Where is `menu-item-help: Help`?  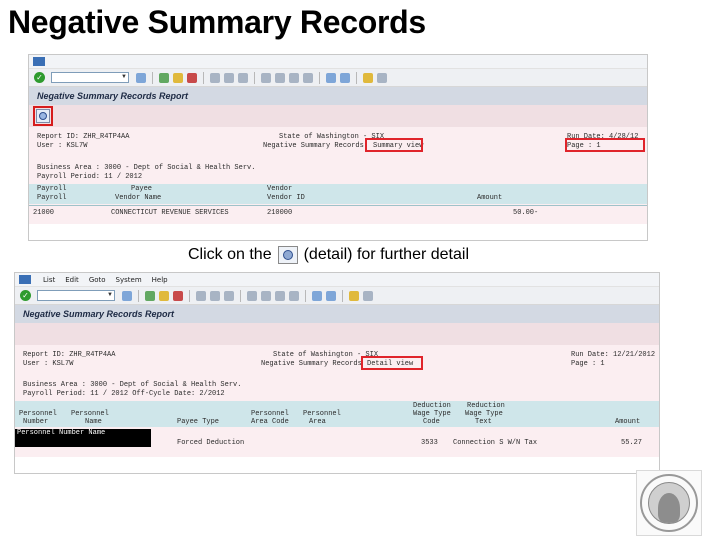
menu-item-help: Help is located at coordinates (160, 280).